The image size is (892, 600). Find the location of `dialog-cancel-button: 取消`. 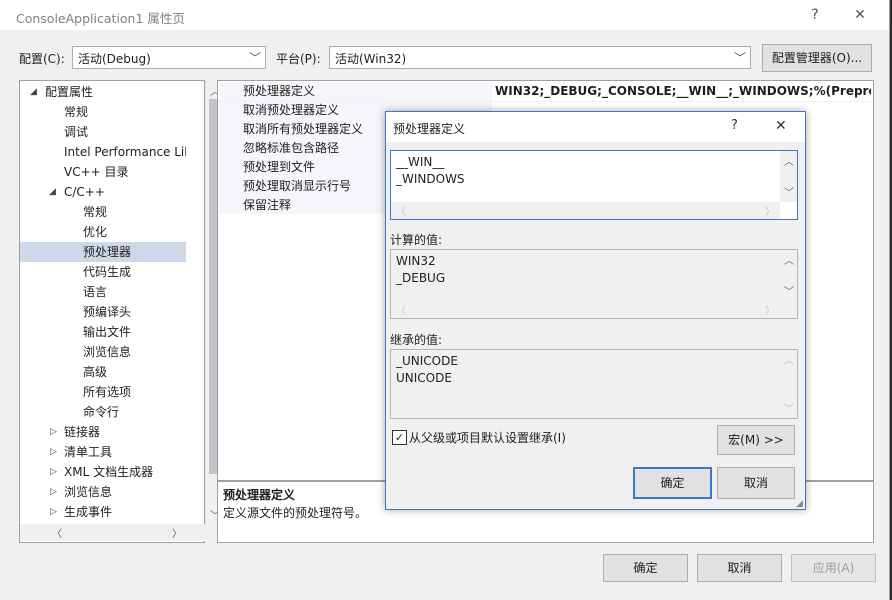

dialog-cancel-button: 取消 is located at coordinates (756, 483).